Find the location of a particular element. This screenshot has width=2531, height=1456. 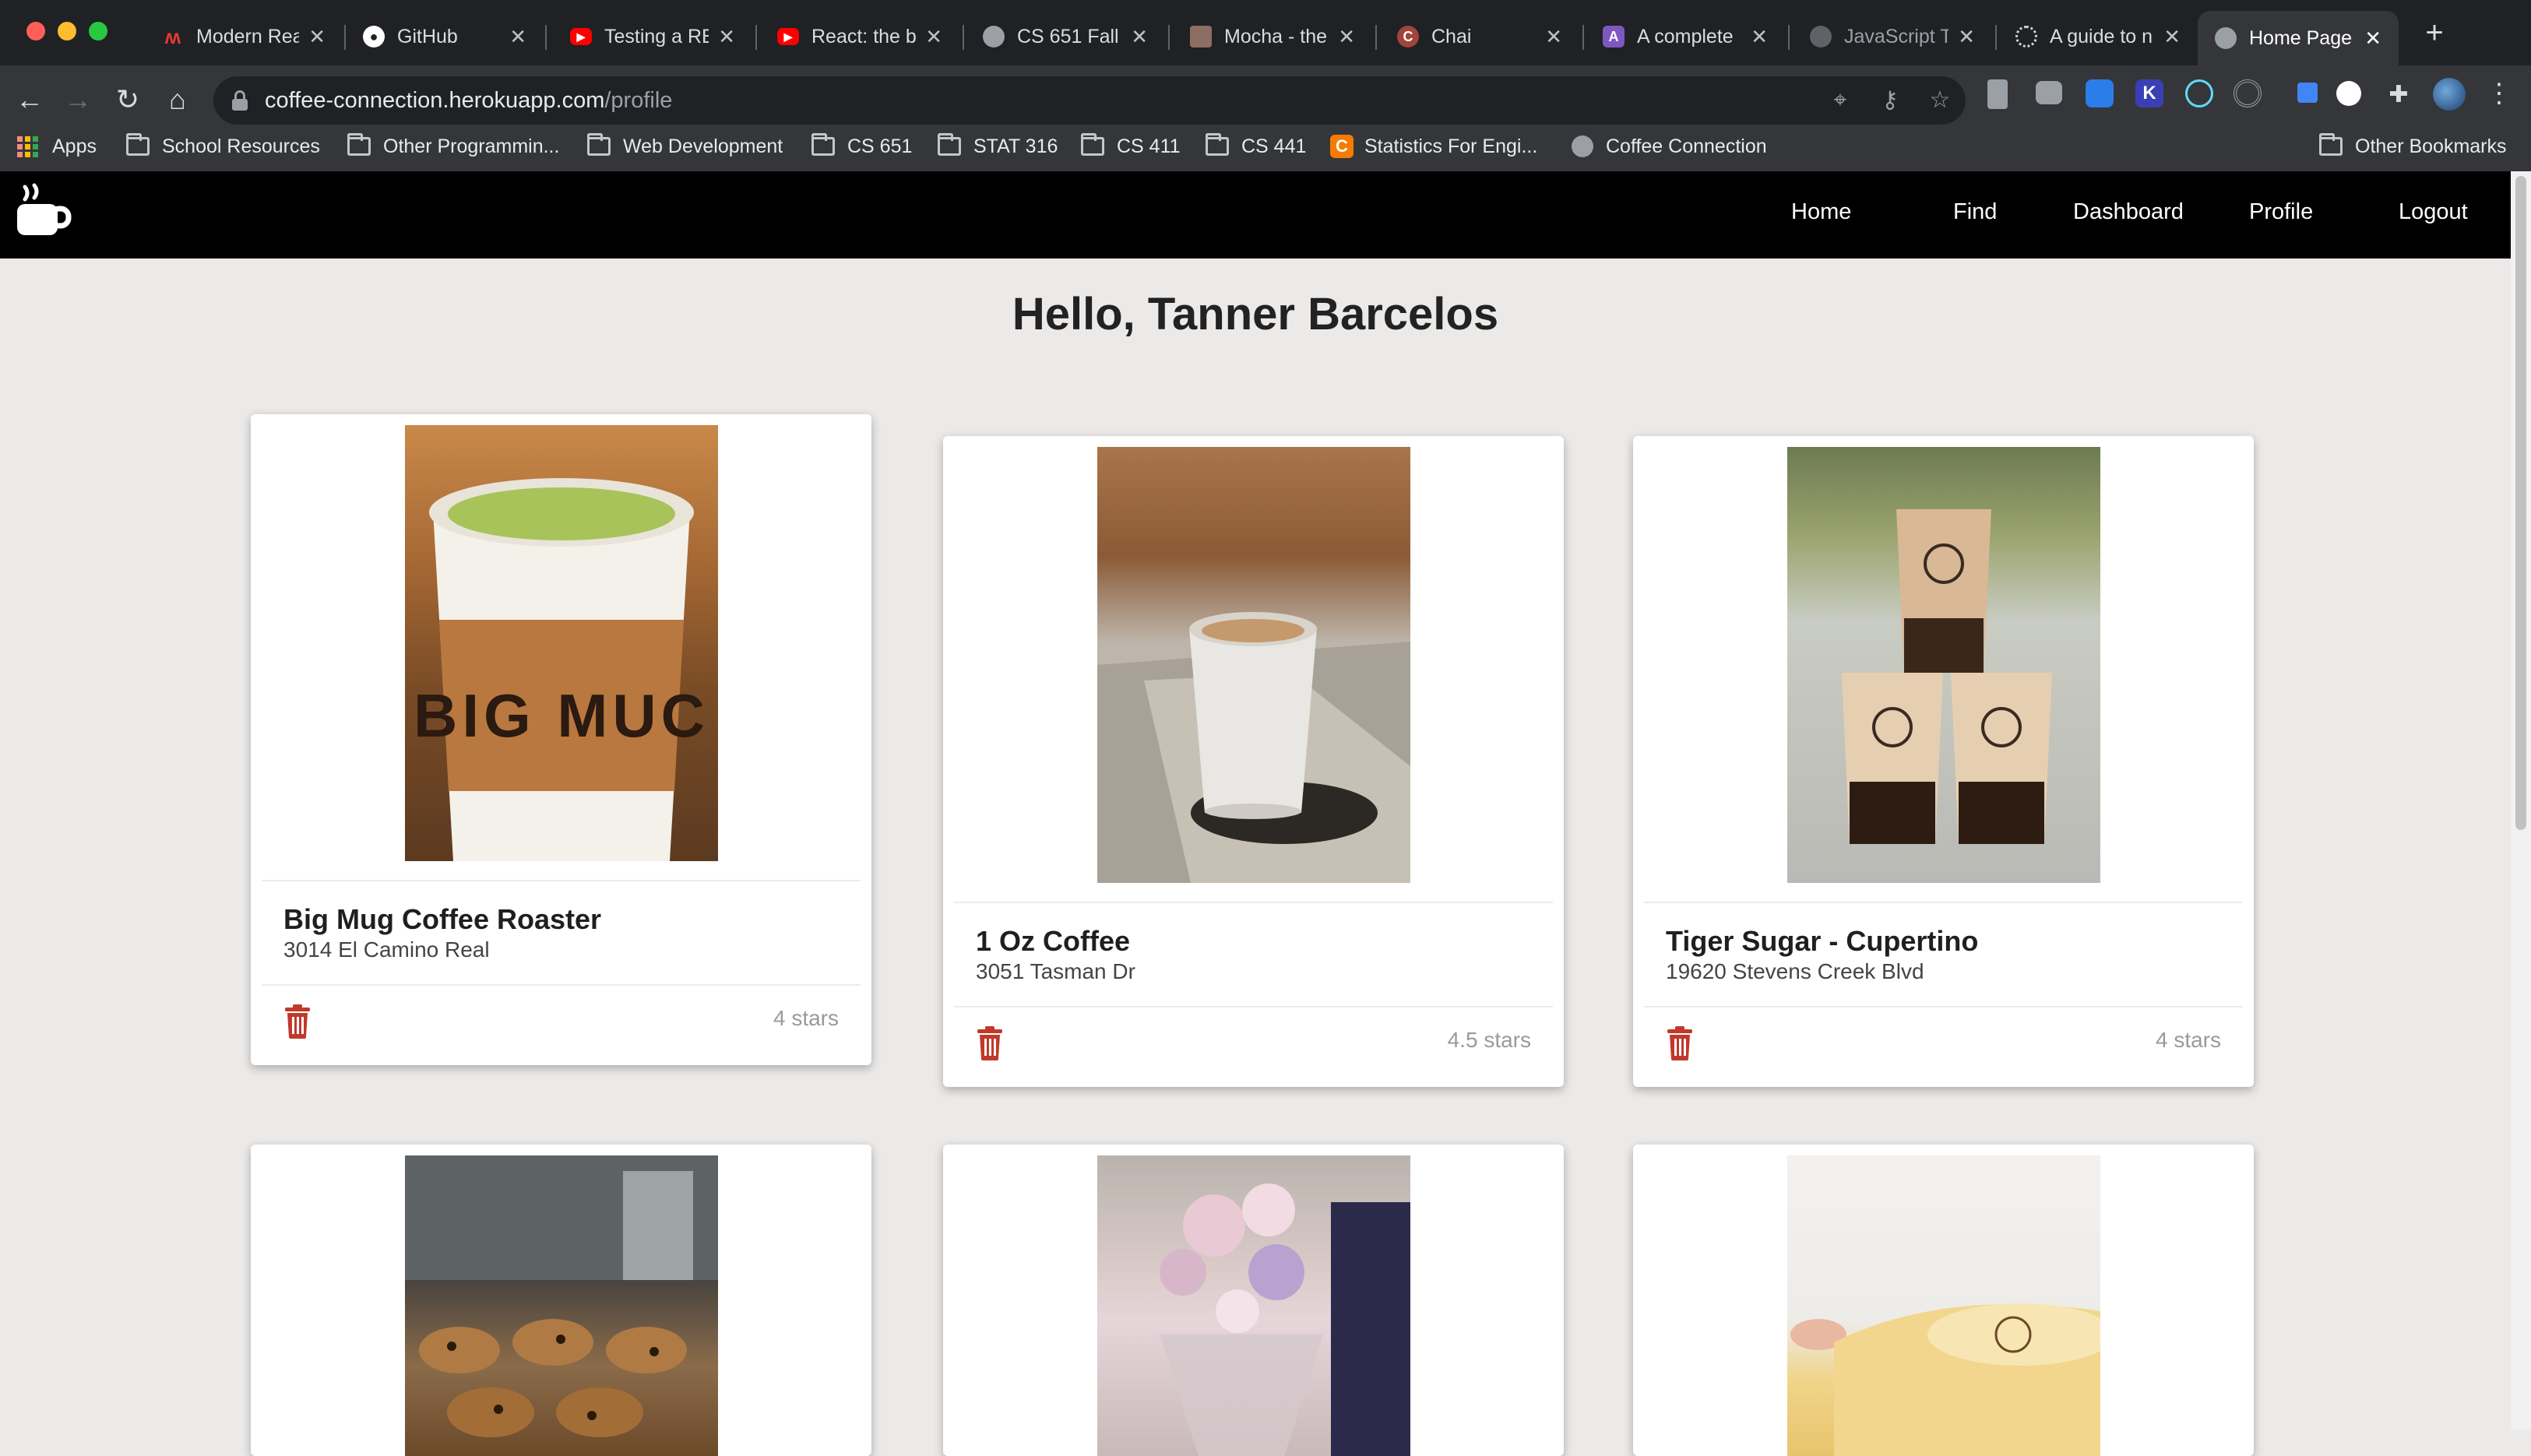

other-bookmarks: Other Bookmarks is located at coordinates (2413, 146).